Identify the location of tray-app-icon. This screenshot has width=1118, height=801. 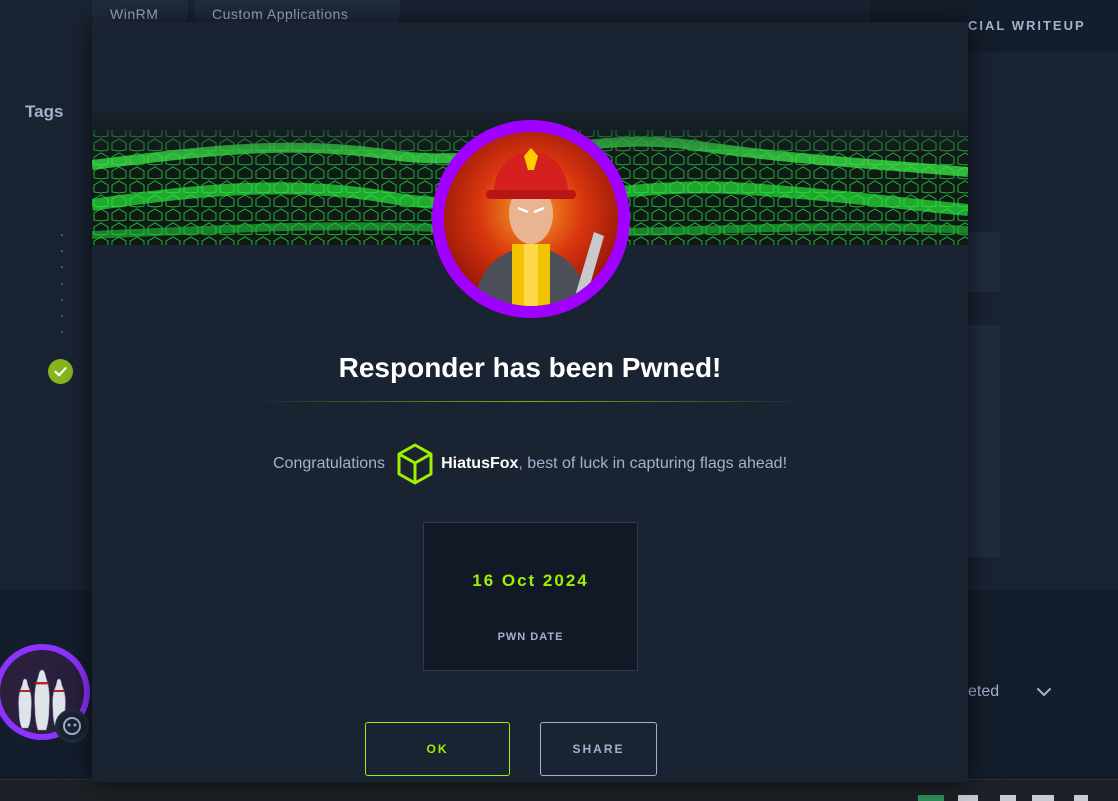
(931, 798).